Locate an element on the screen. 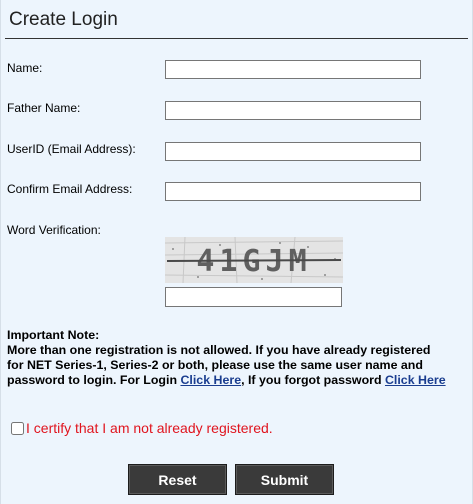 This screenshot has height=504, width=473. name-label: Name: is located at coordinates (25, 68).